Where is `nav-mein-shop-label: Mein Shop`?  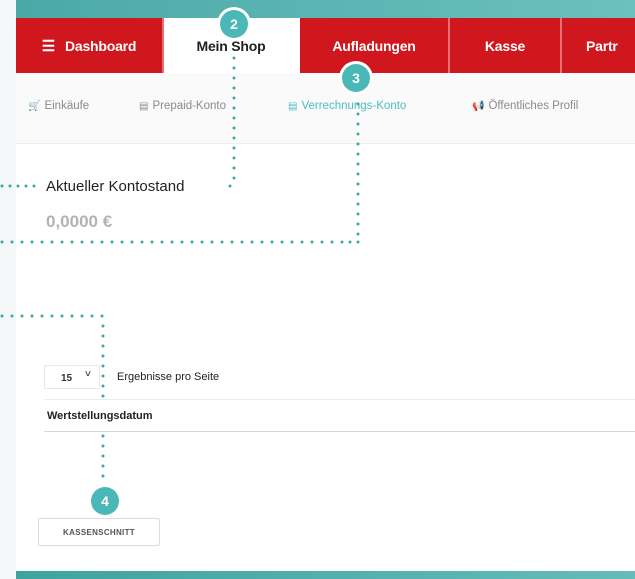 nav-mein-shop-label: Mein Shop is located at coordinates (231, 45).